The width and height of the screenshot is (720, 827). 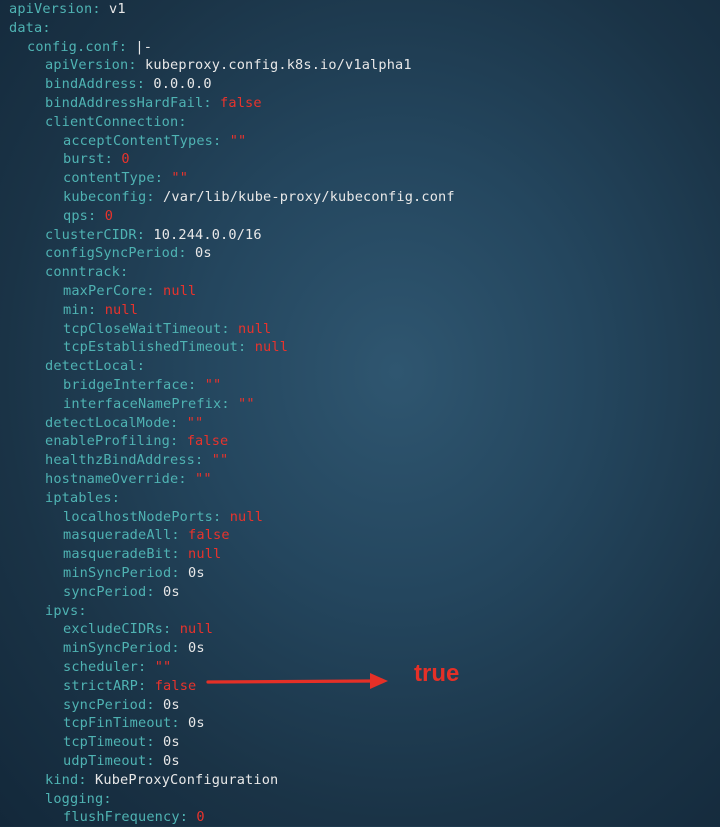 What do you see at coordinates (207, 234) in the screenshot?
I see `yaml-value: 10.244.0.0/16` at bounding box center [207, 234].